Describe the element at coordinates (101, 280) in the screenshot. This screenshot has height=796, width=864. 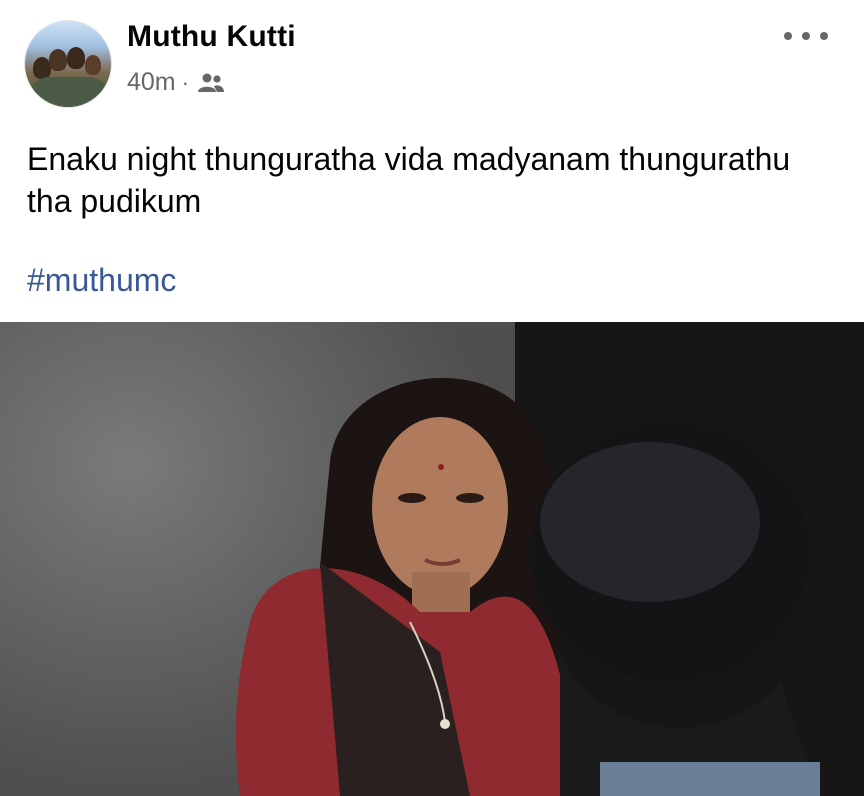
I see `hashtag-link: #muthumc` at that location.